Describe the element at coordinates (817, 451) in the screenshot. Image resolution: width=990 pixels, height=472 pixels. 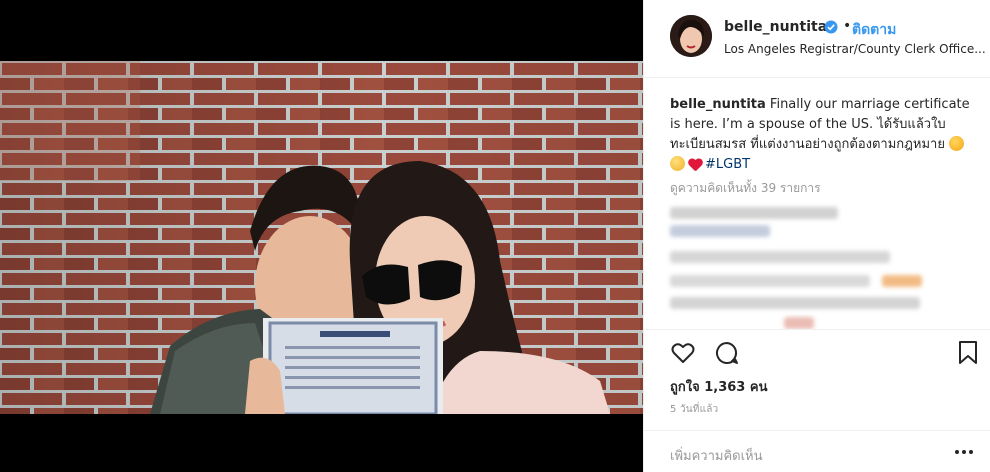
I see `add-comment-bar: เพิ่มความคิดเห็น` at that location.